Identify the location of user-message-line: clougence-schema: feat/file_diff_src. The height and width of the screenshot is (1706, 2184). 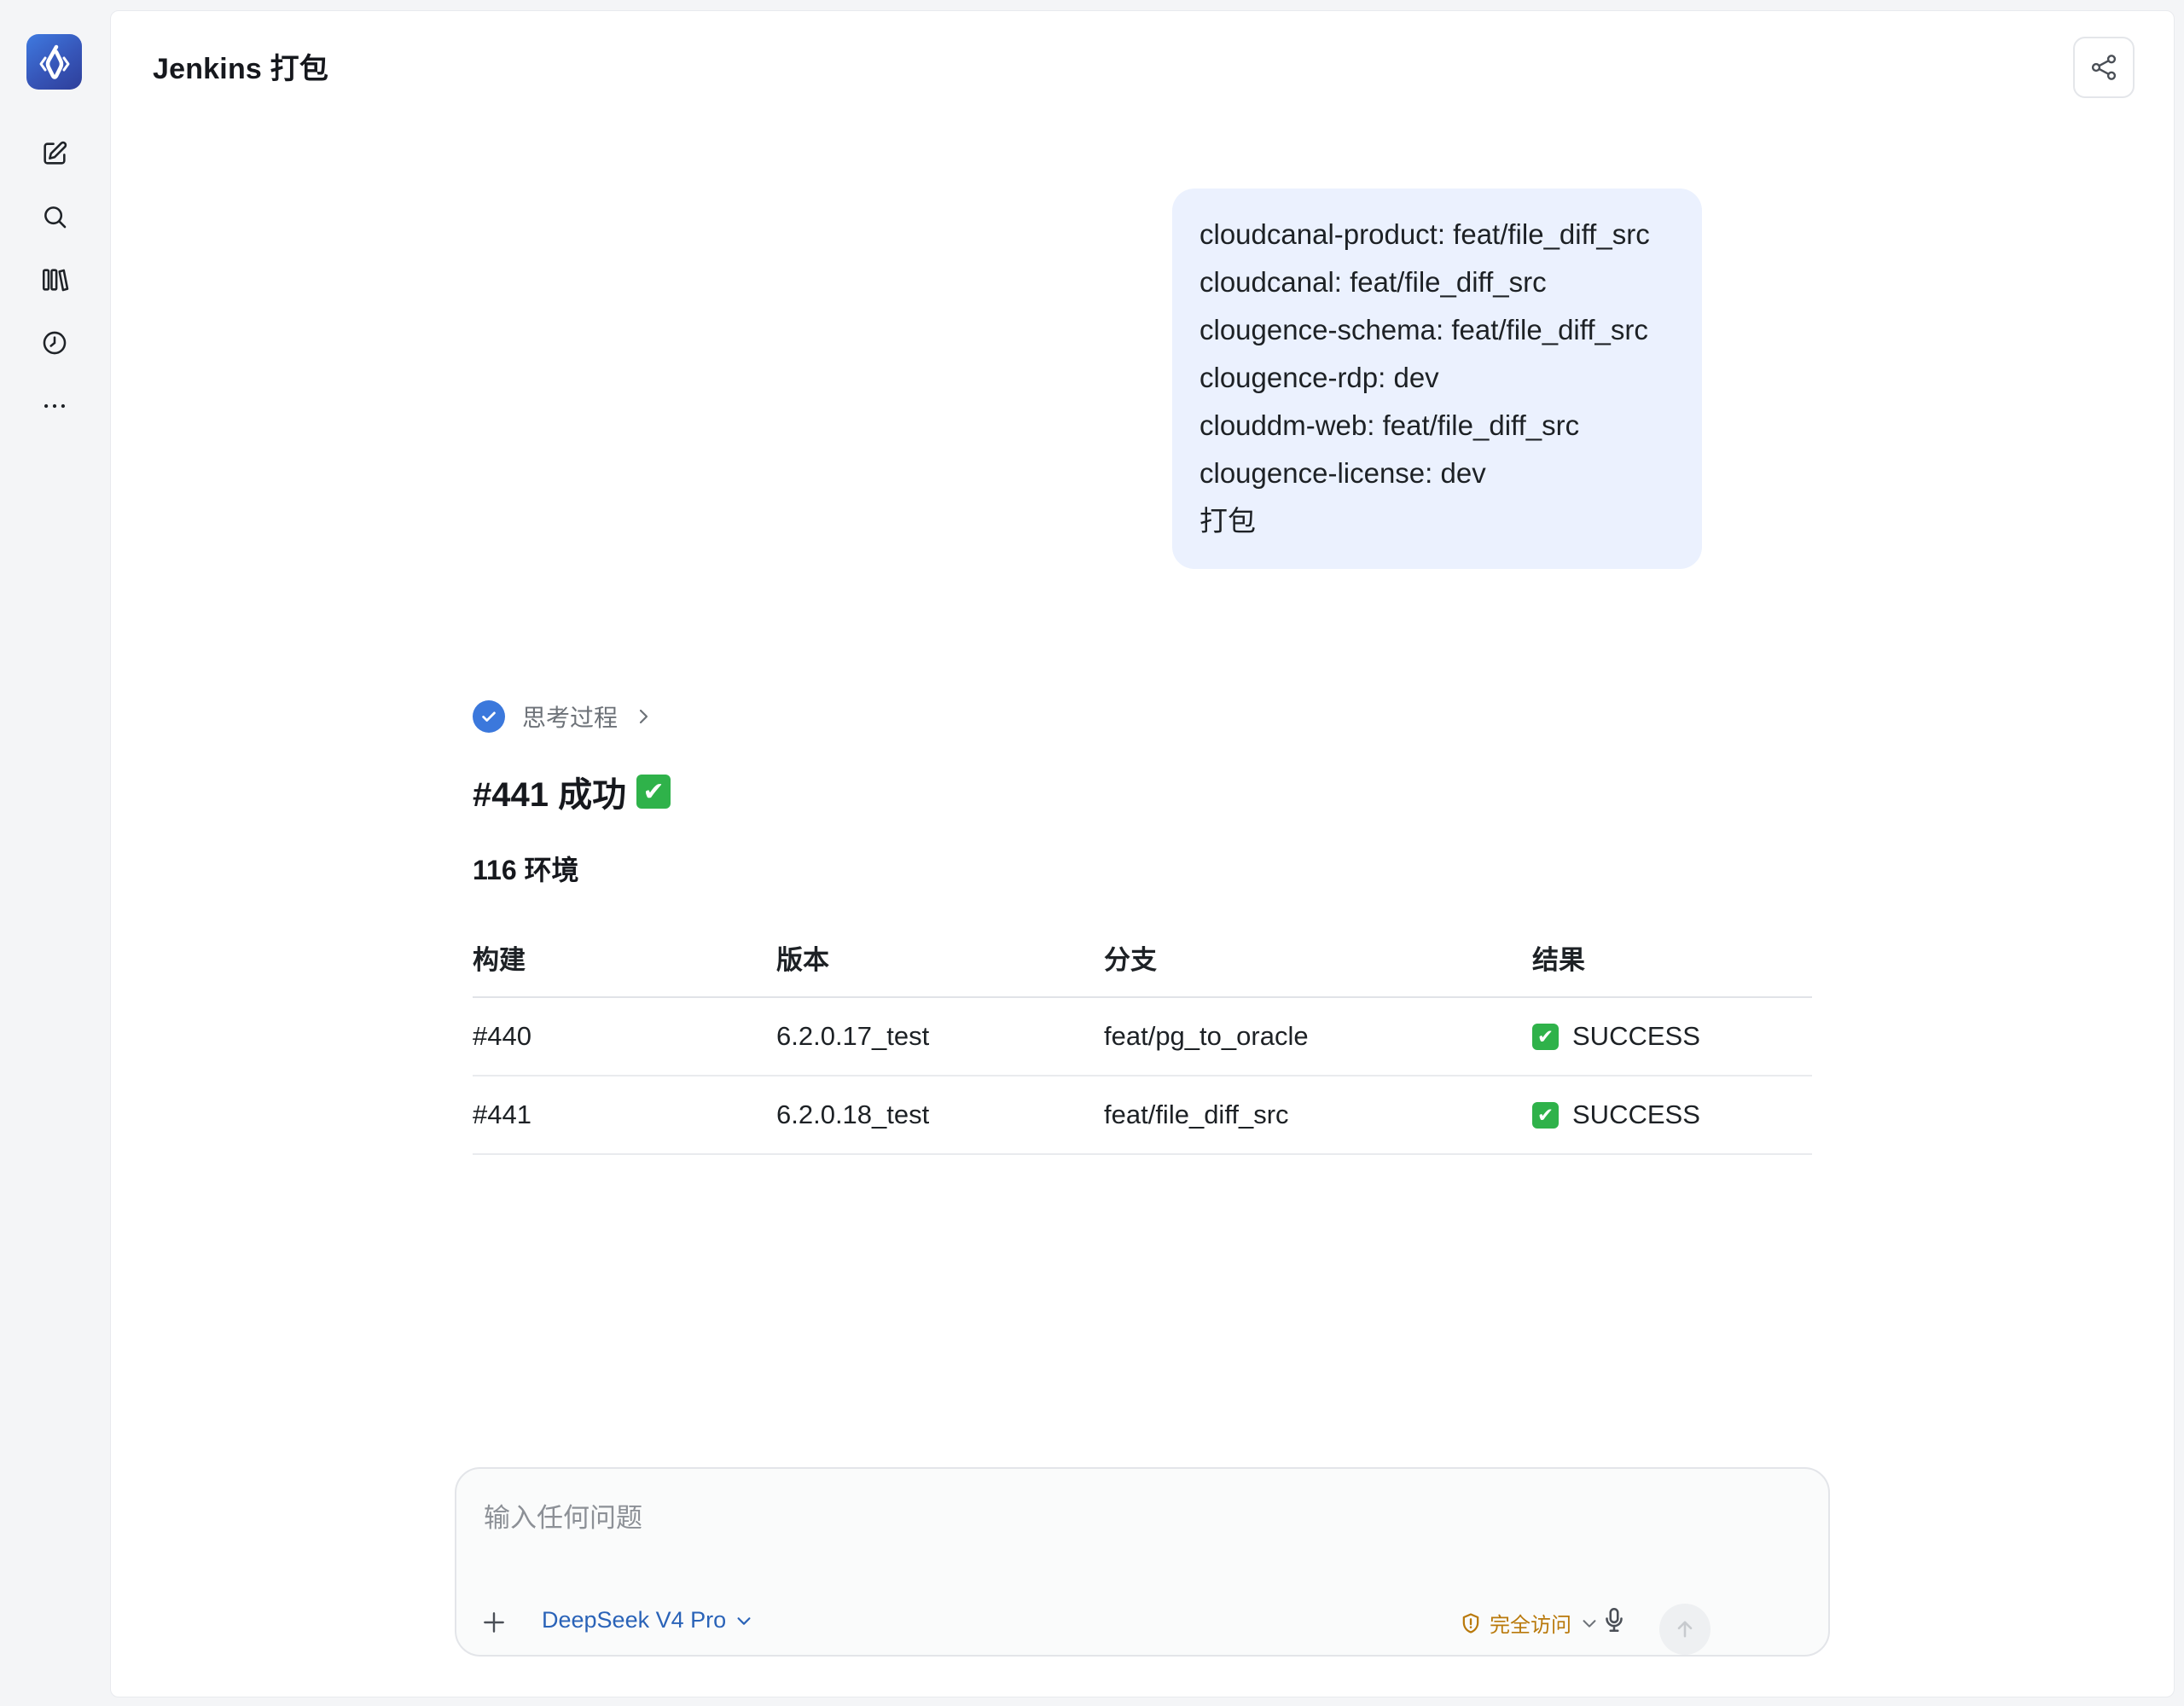
(1424, 329).